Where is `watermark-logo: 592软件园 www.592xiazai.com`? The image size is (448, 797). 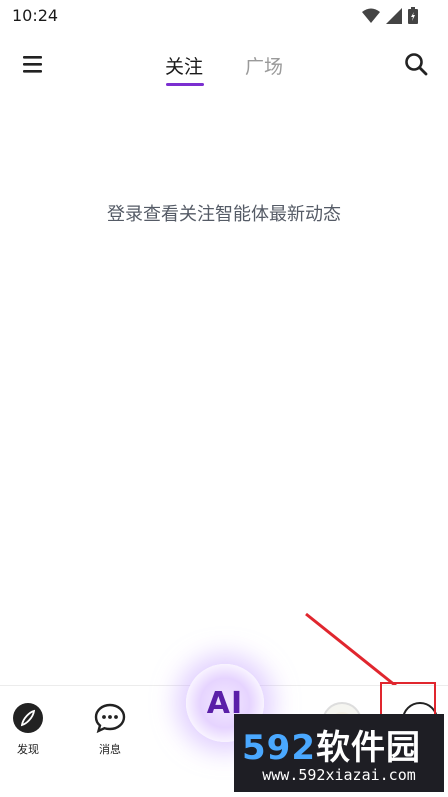 watermark-logo: 592软件园 www.592xiazai.com is located at coordinates (339, 753).